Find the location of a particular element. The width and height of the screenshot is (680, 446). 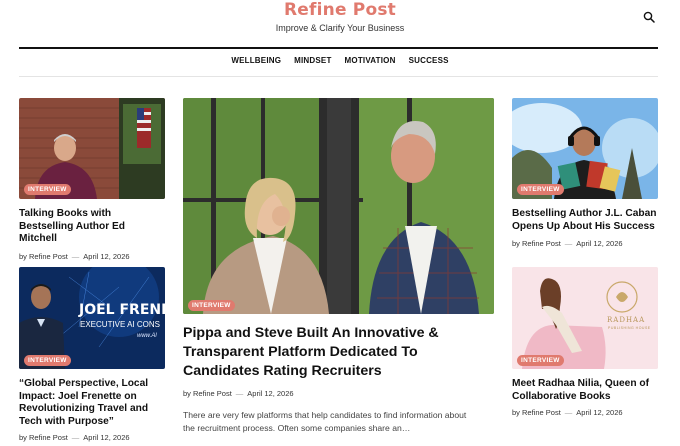

image-brand-text: RADHAA is located at coordinates (626, 320).